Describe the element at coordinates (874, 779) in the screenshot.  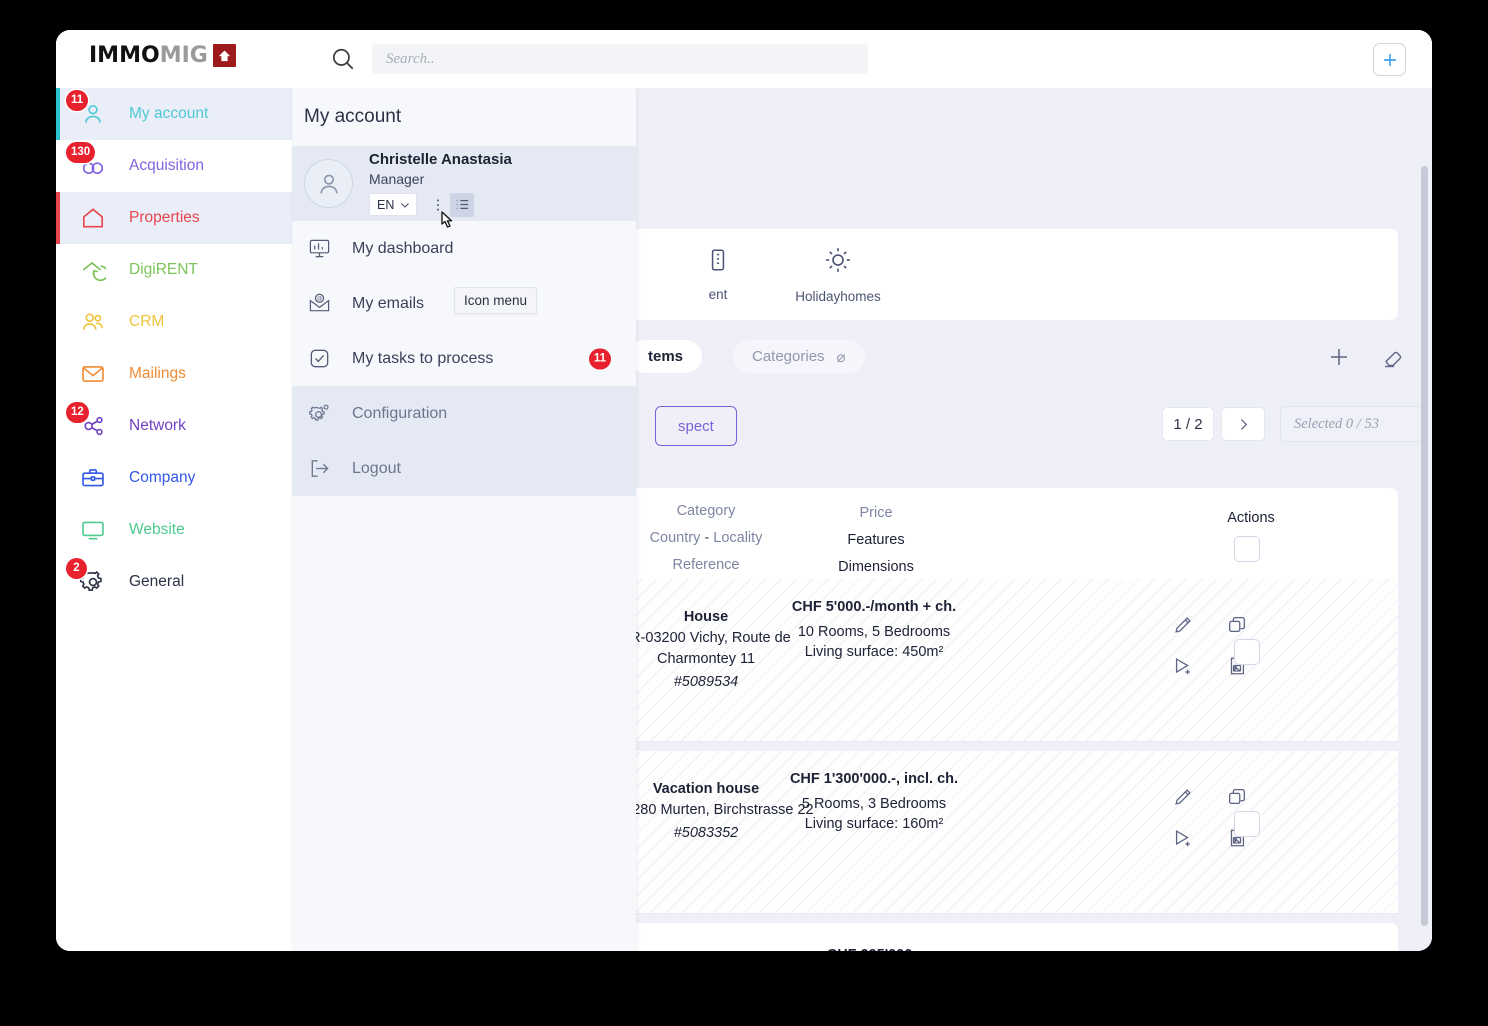
I see `property-price: CHF 1'300'000.-, incl. ch.` at that location.